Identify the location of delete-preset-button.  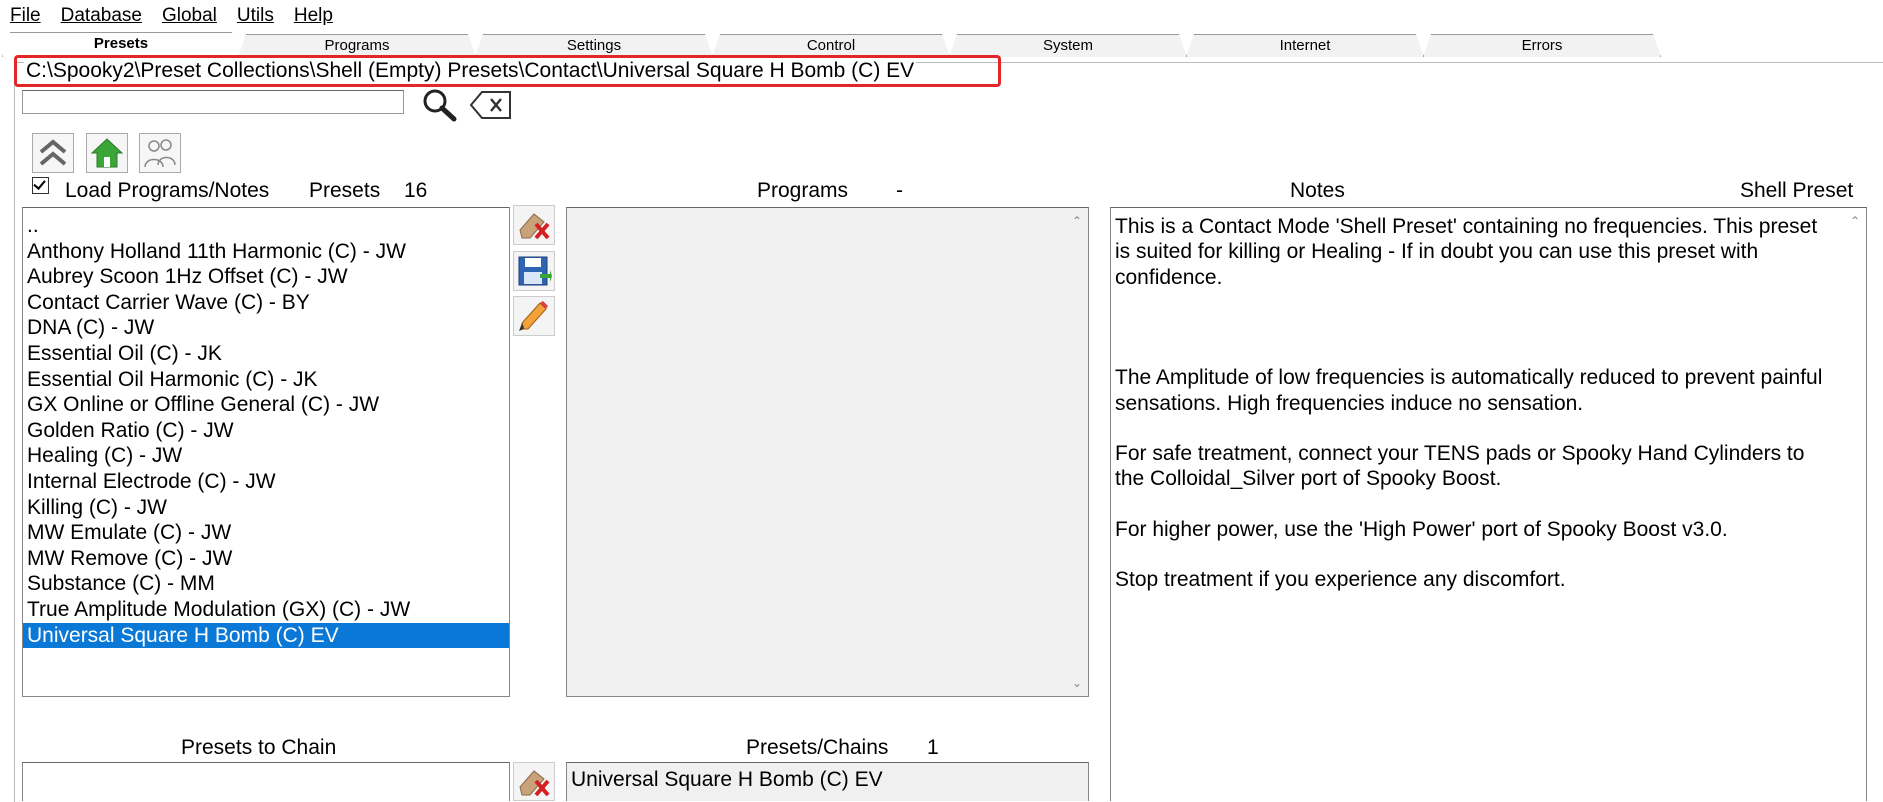
(534, 225).